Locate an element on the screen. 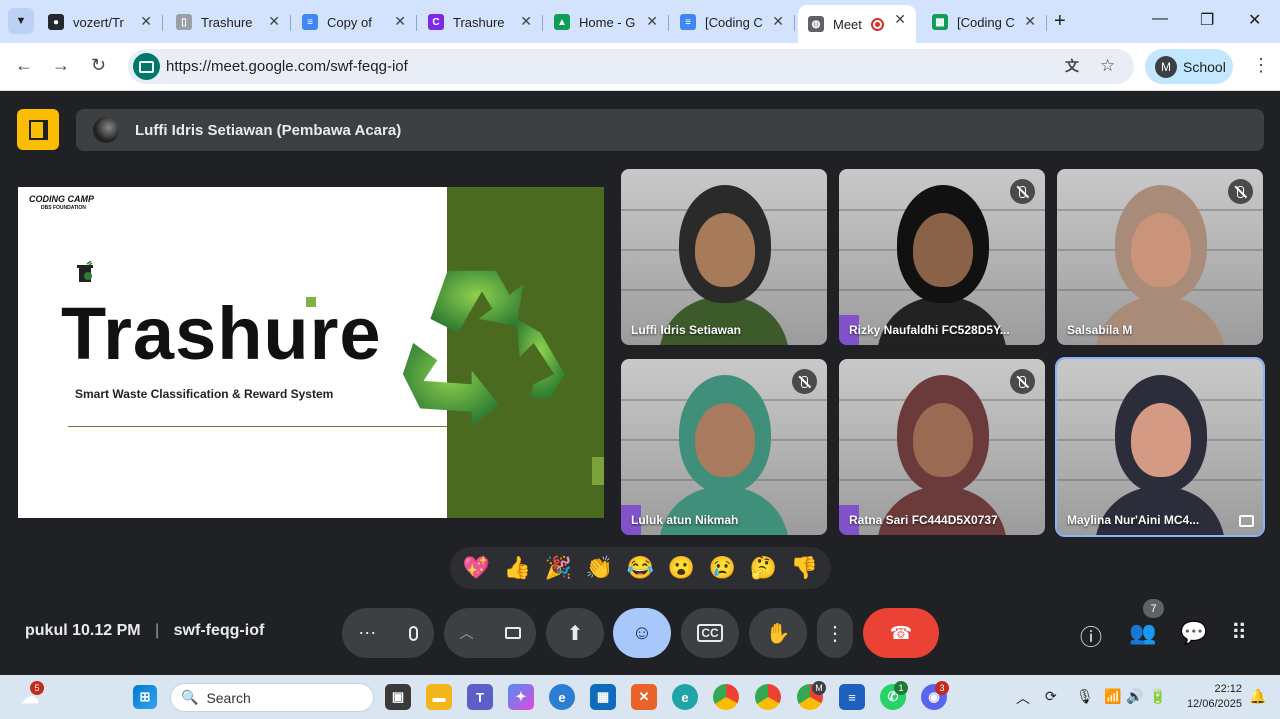  edge-dev-icon: e is located at coordinates (685, 697).